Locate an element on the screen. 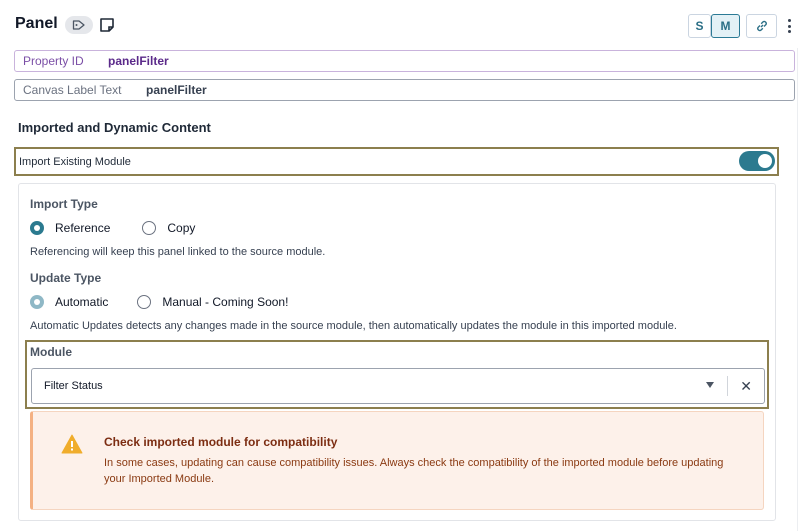 This screenshot has height=531, width=808. module-select-value: Filter Status is located at coordinates (73, 386).